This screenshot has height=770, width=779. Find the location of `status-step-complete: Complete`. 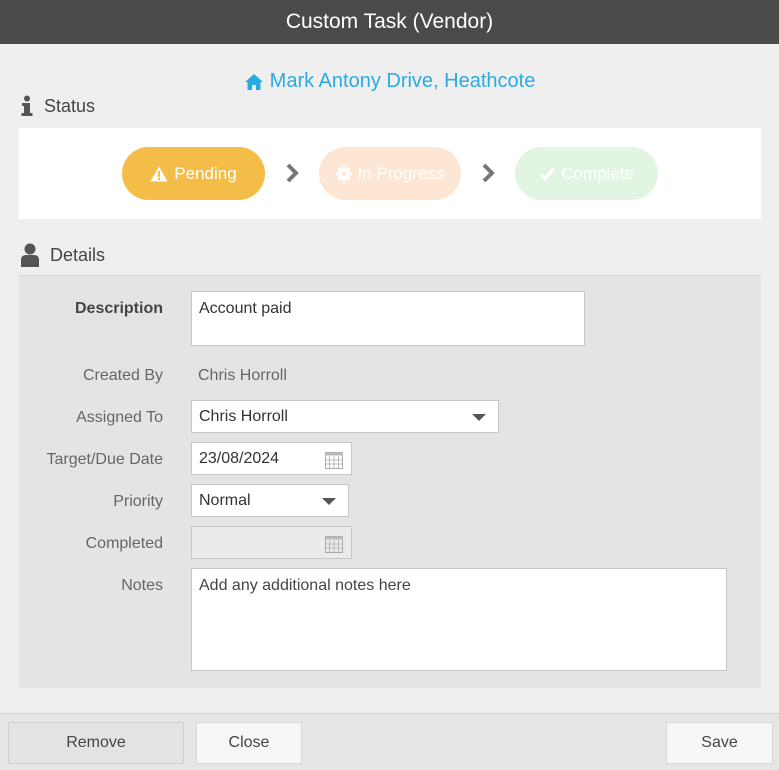

status-step-complete: Complete is located at coordinates (586, 173).